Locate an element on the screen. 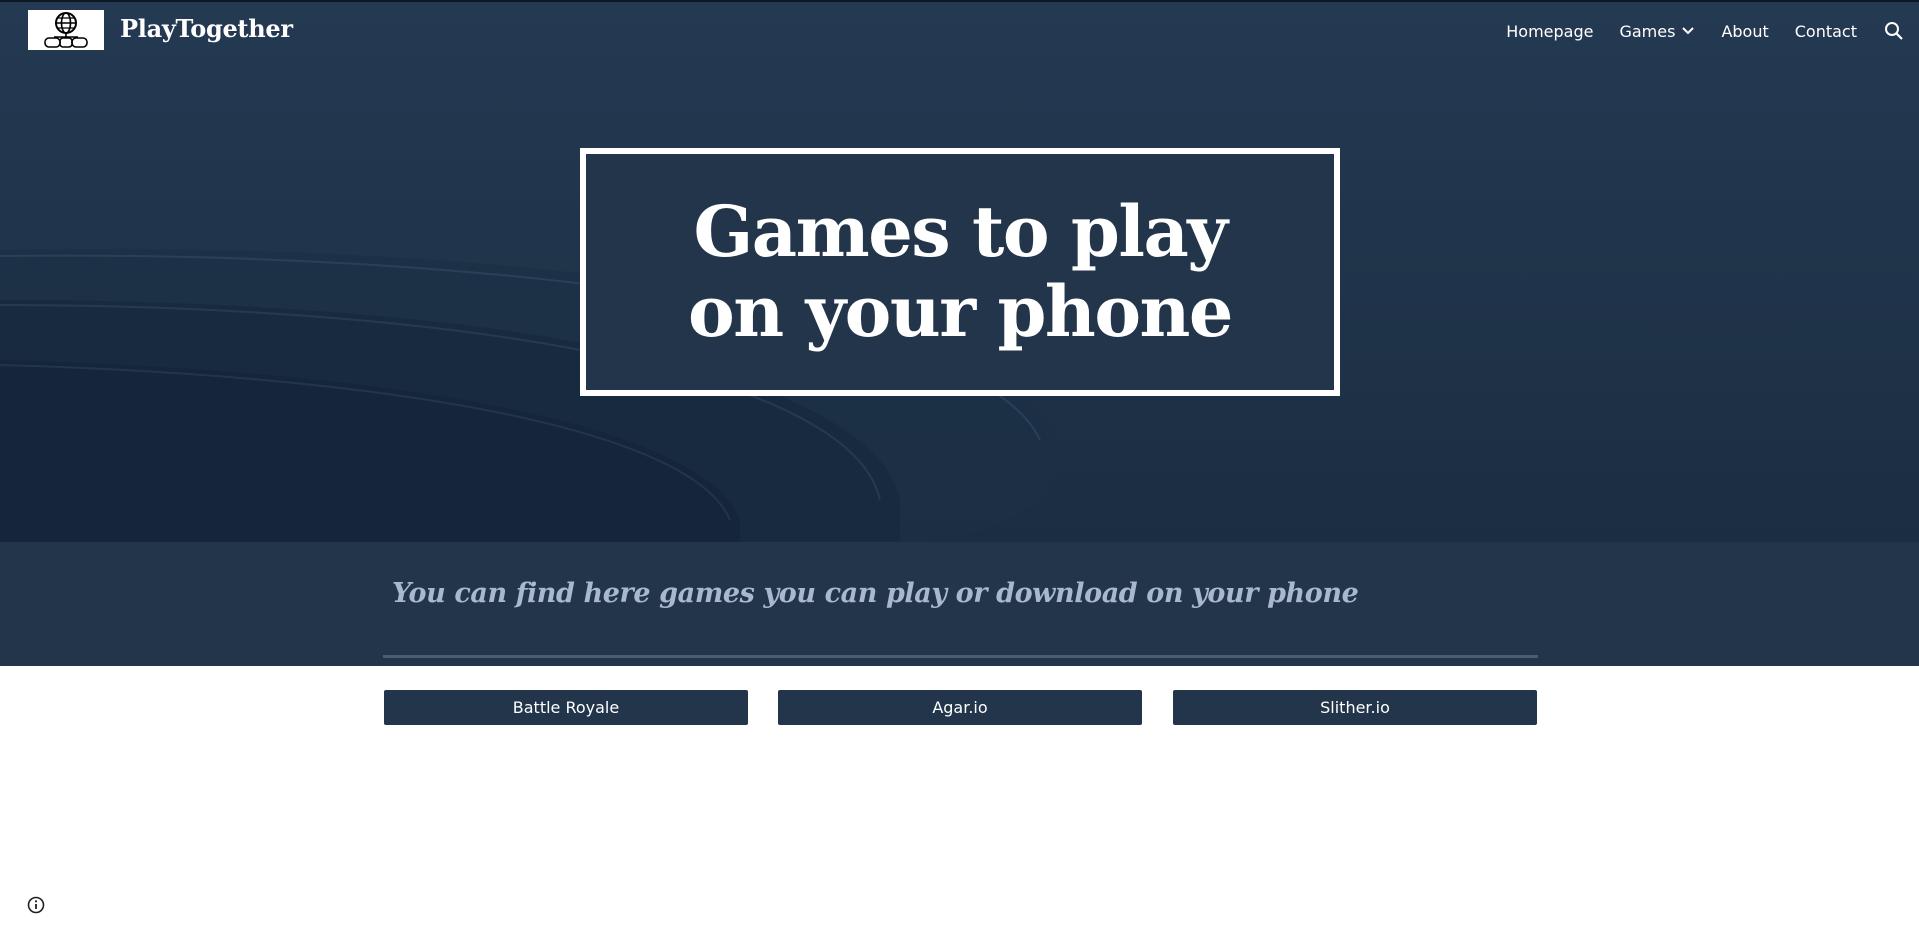 The image size is (1919, 939). game-buttons-row: Battle Royale Agar.io Slither.io is located at coordinates (960, 708).